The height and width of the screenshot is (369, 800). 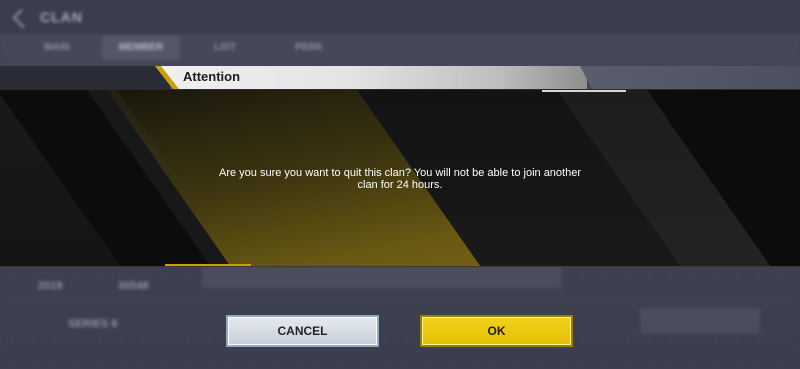 What do you see at coordinates (225, 47) in the screenshot?
I see `tab-list: LIST` at bounding box center [225, 47].